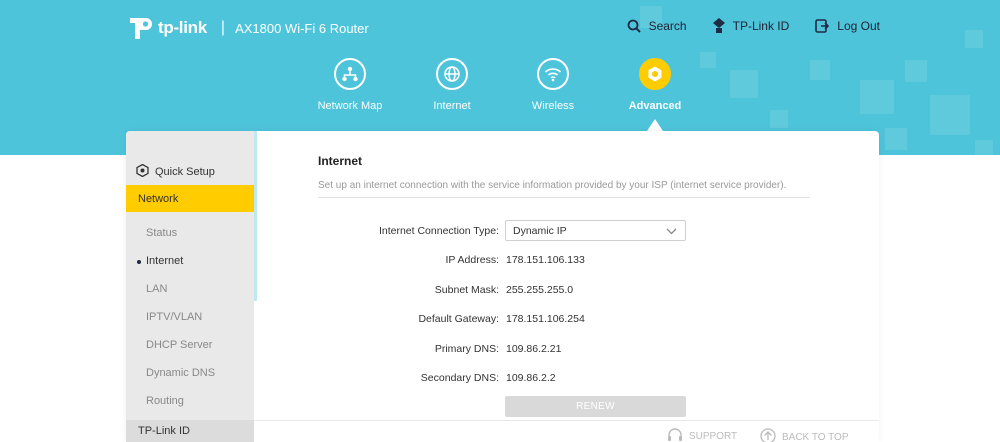 The image size is (1000, 442). What do you see at coordinates (545, 260) in the screenshot?
I see `ip-address-value: 178.151.106.133` at bounding box center [545, 260].